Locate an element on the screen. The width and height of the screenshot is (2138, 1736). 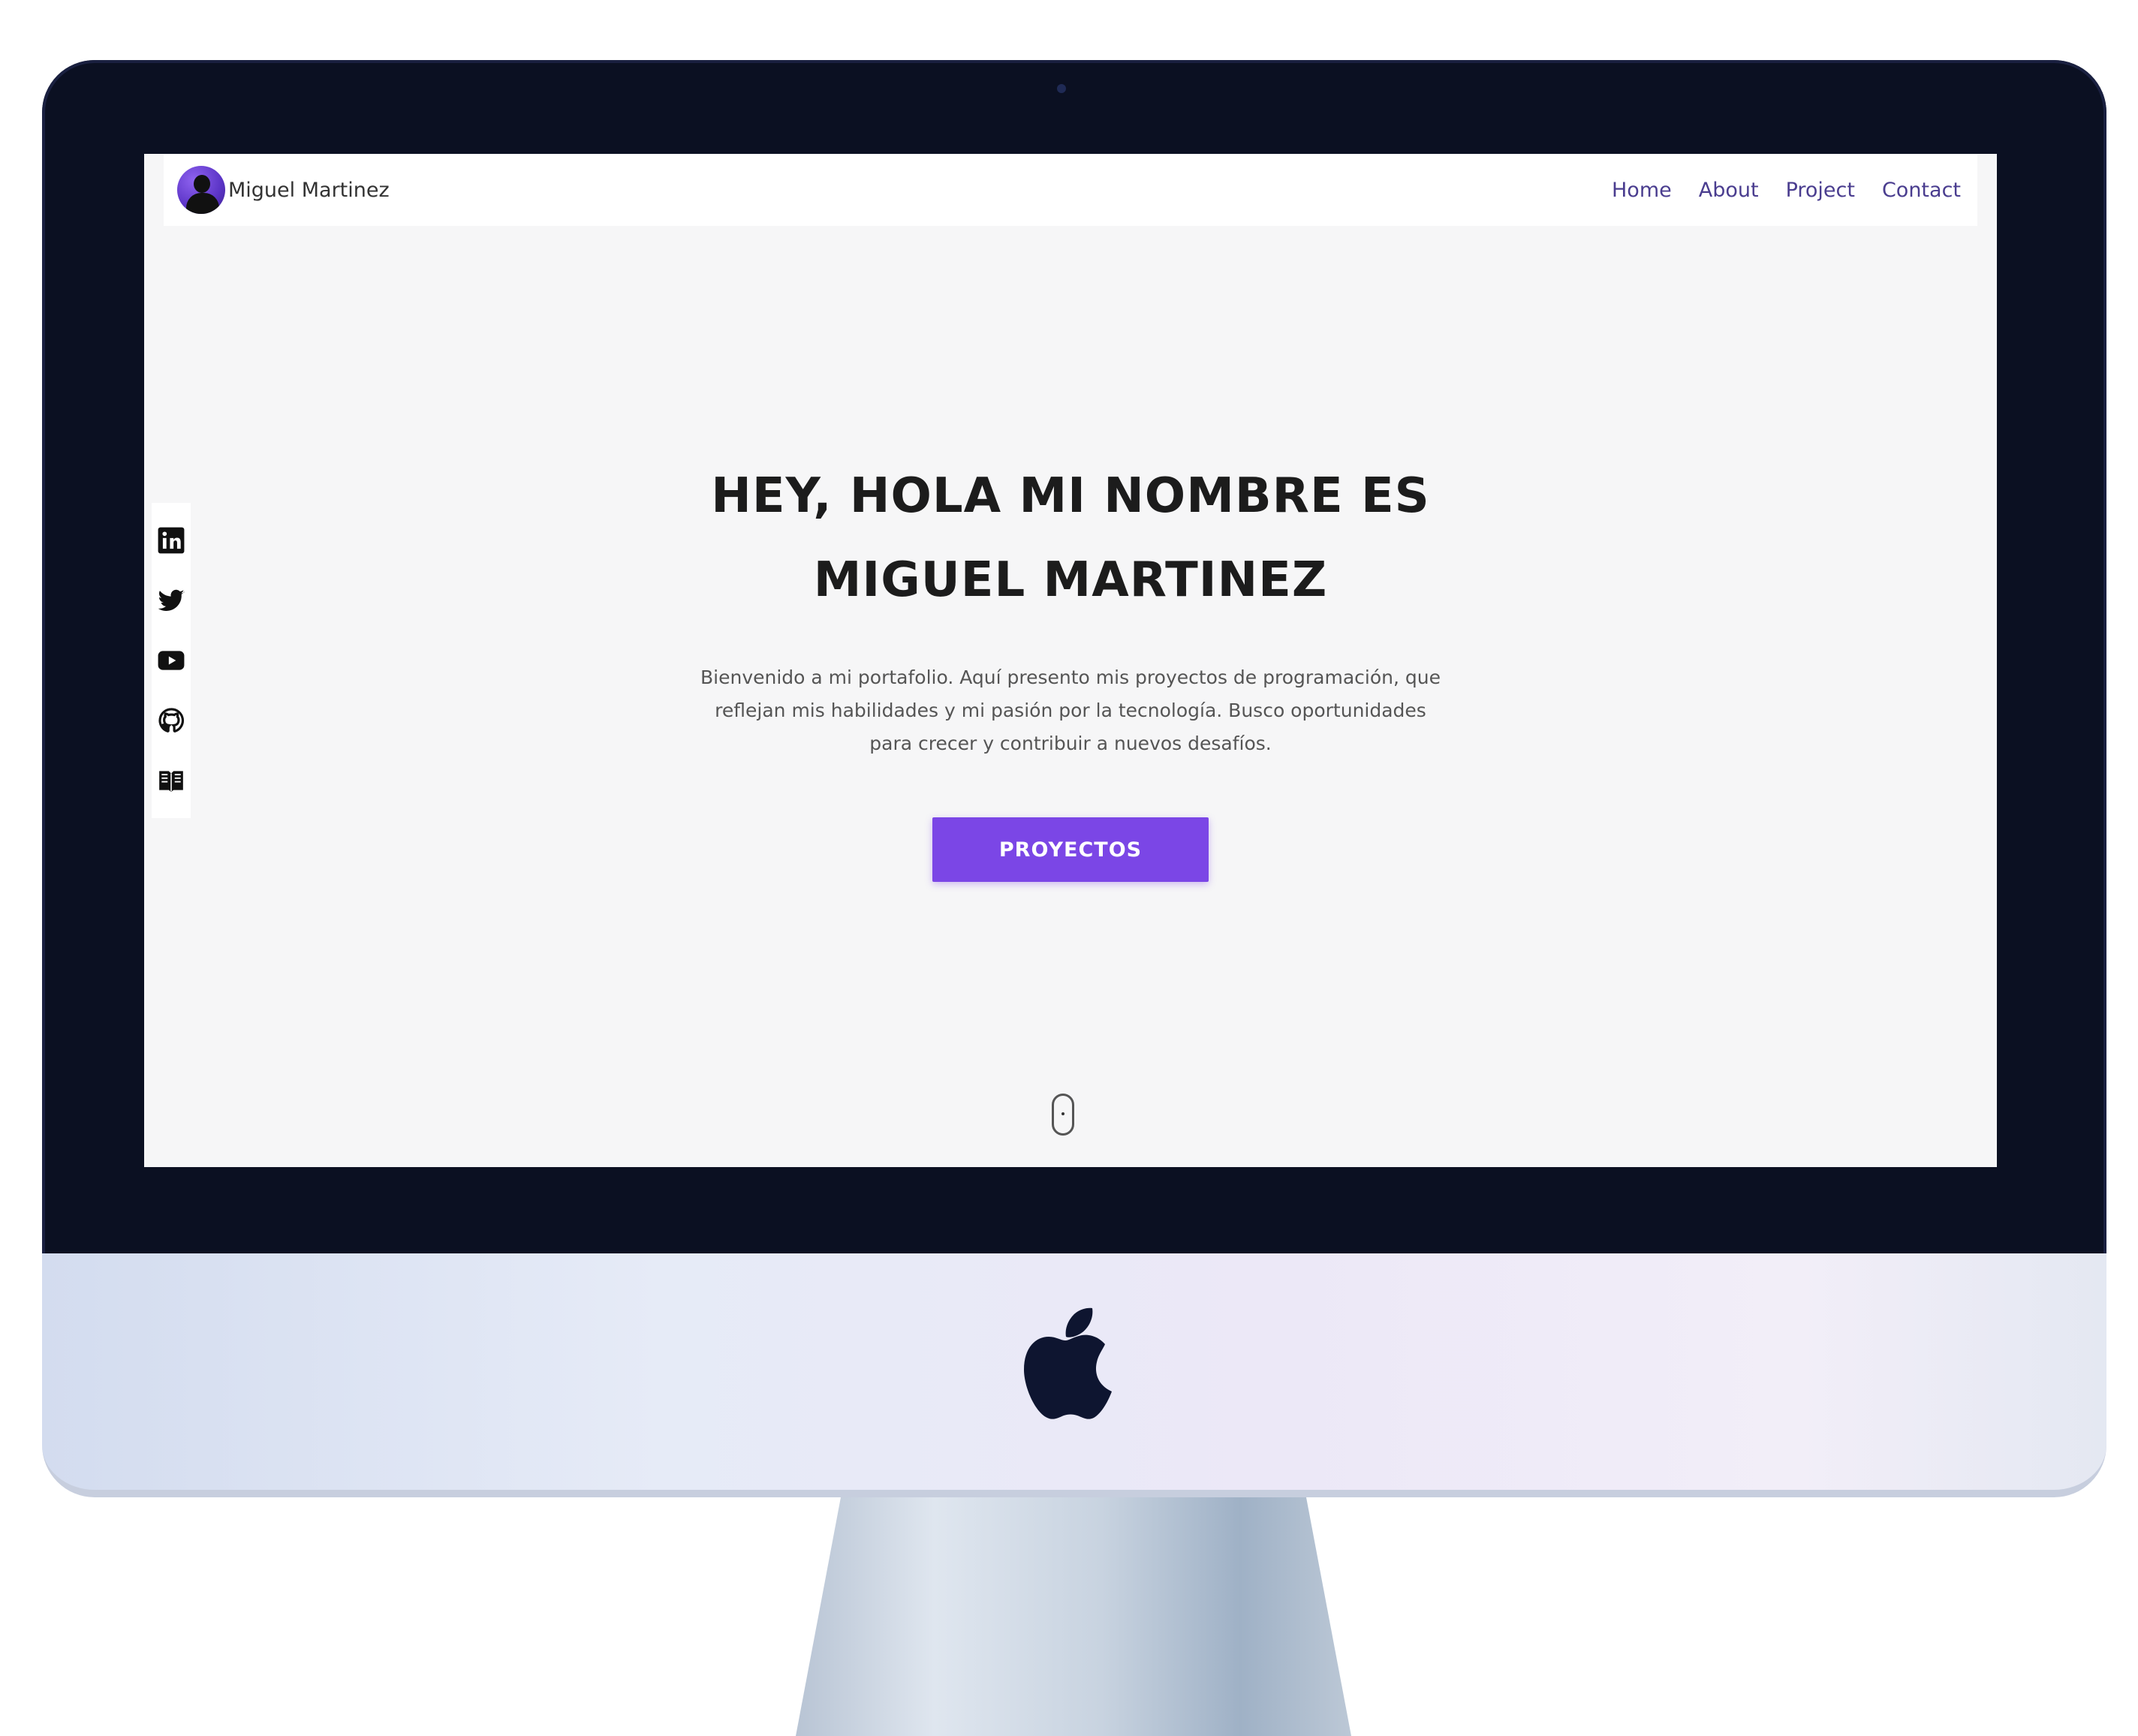
hero-title-line-1: HEY, HOLA MI NOMBRE ES is located at coordinates (1070, 496).